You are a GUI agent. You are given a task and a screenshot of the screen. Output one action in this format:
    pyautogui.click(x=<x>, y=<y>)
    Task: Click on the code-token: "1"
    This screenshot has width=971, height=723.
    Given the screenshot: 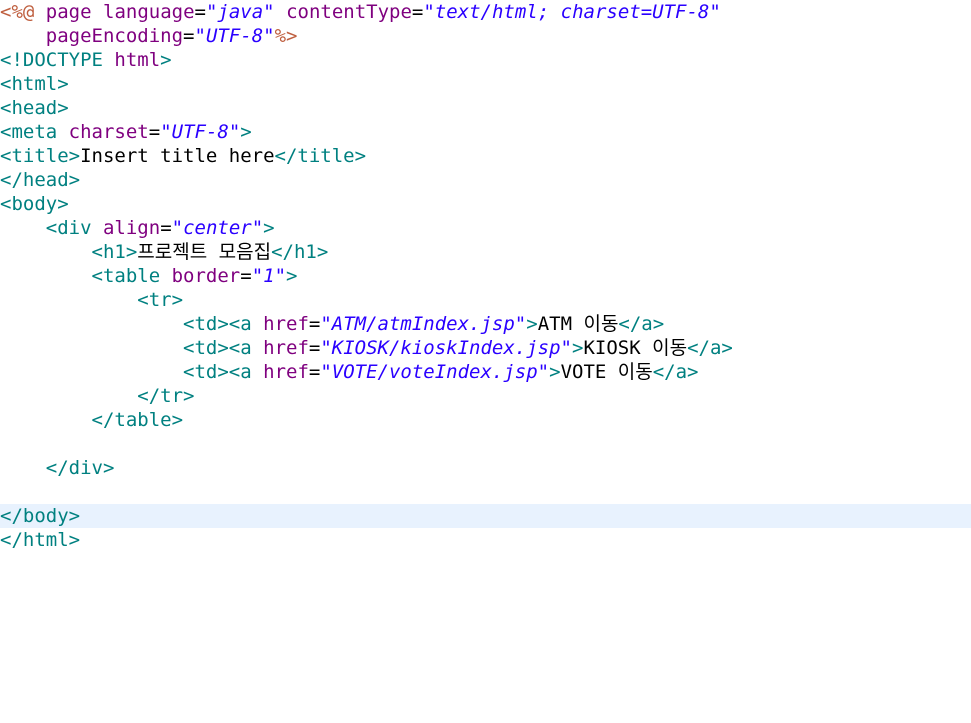 What is the action you would take?
    pyautogui.click(x=269, y=276)
    